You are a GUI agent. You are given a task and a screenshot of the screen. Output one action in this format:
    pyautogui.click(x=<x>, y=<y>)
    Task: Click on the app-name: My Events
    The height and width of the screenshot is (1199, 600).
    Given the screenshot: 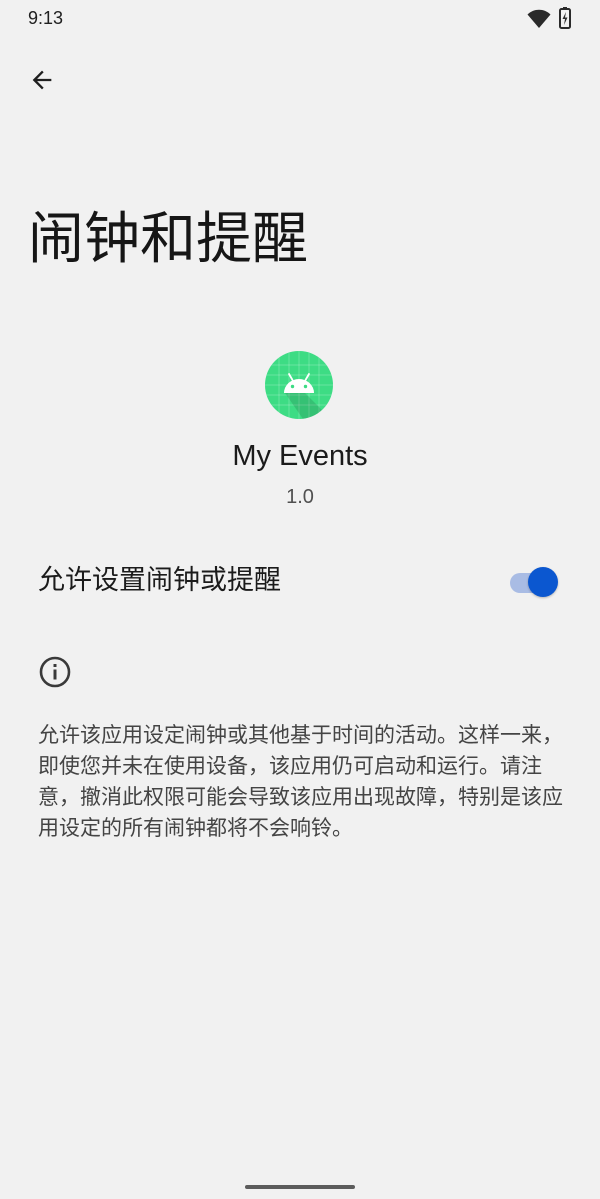 What is the action you would take?
    pyautogui.click(x=300, y=456)
    